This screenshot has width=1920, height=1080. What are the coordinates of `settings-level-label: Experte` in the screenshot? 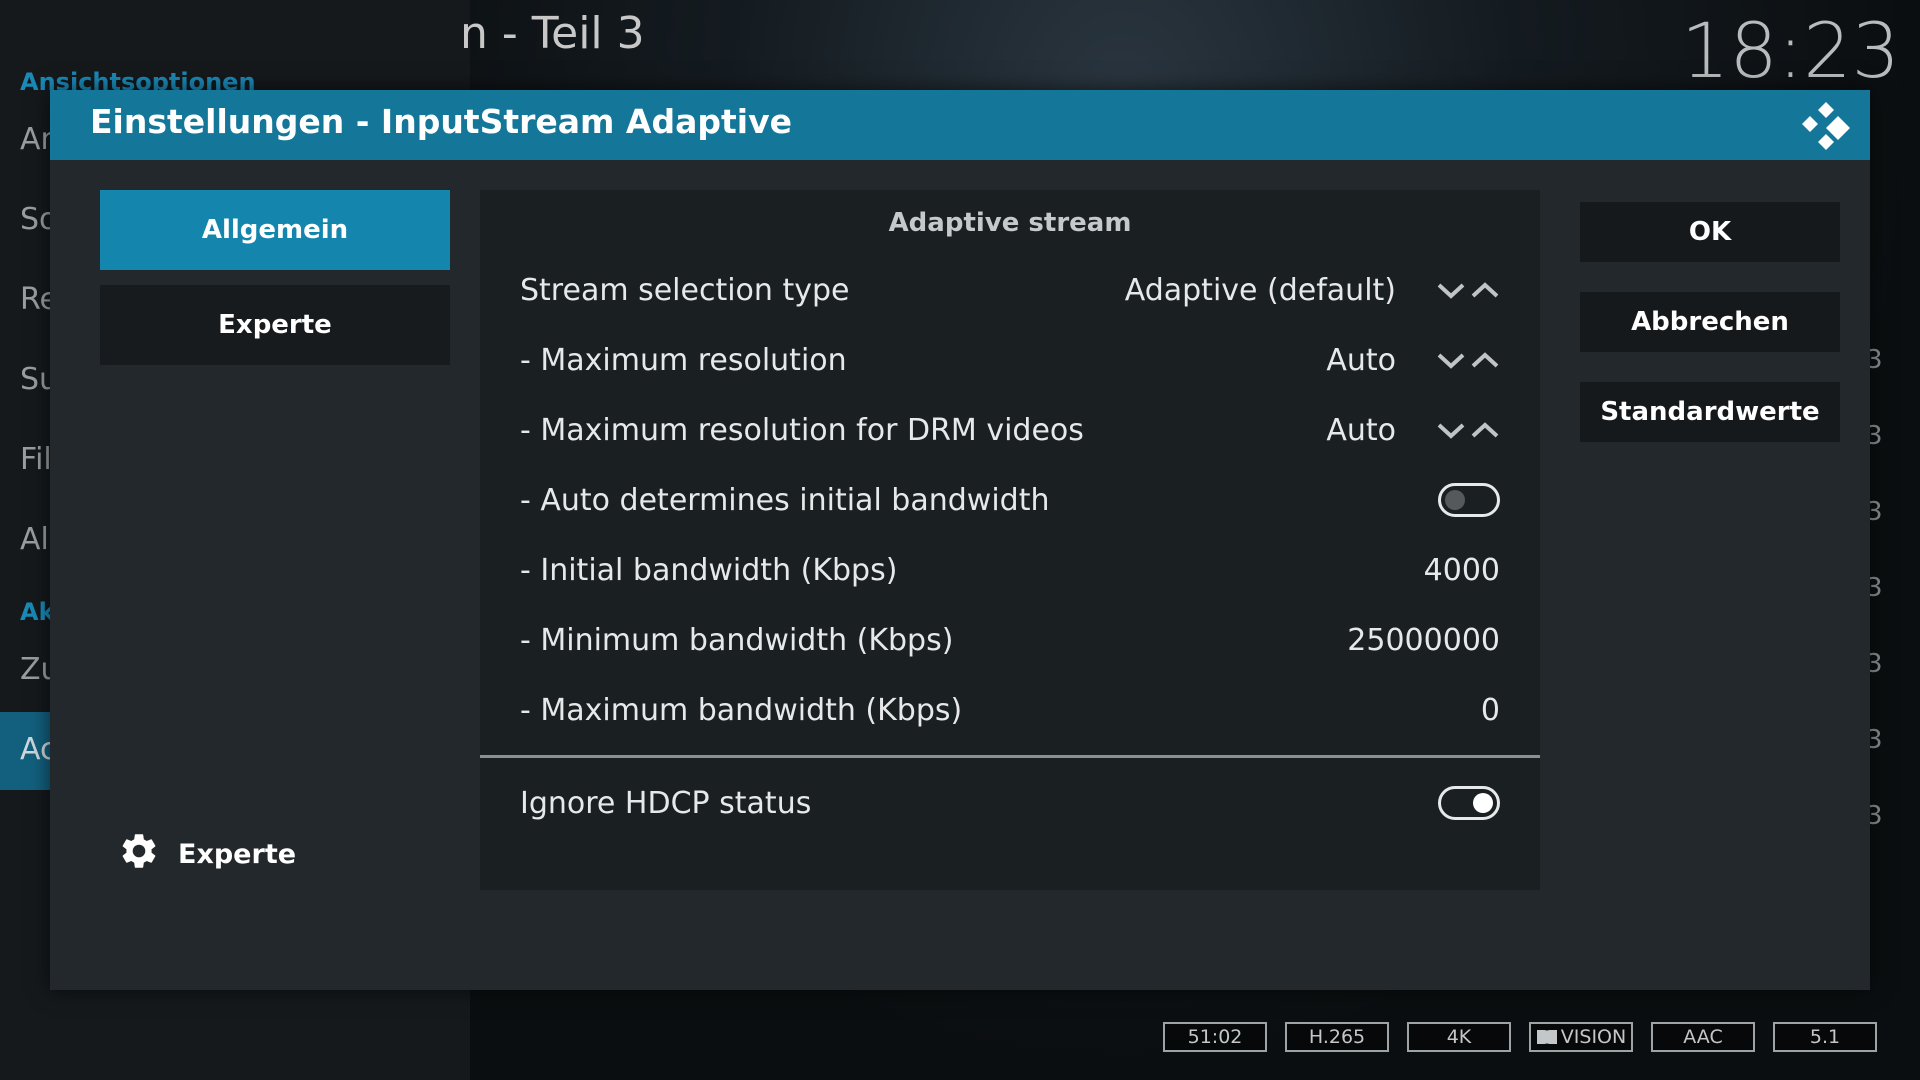 It's located at (237, 854).